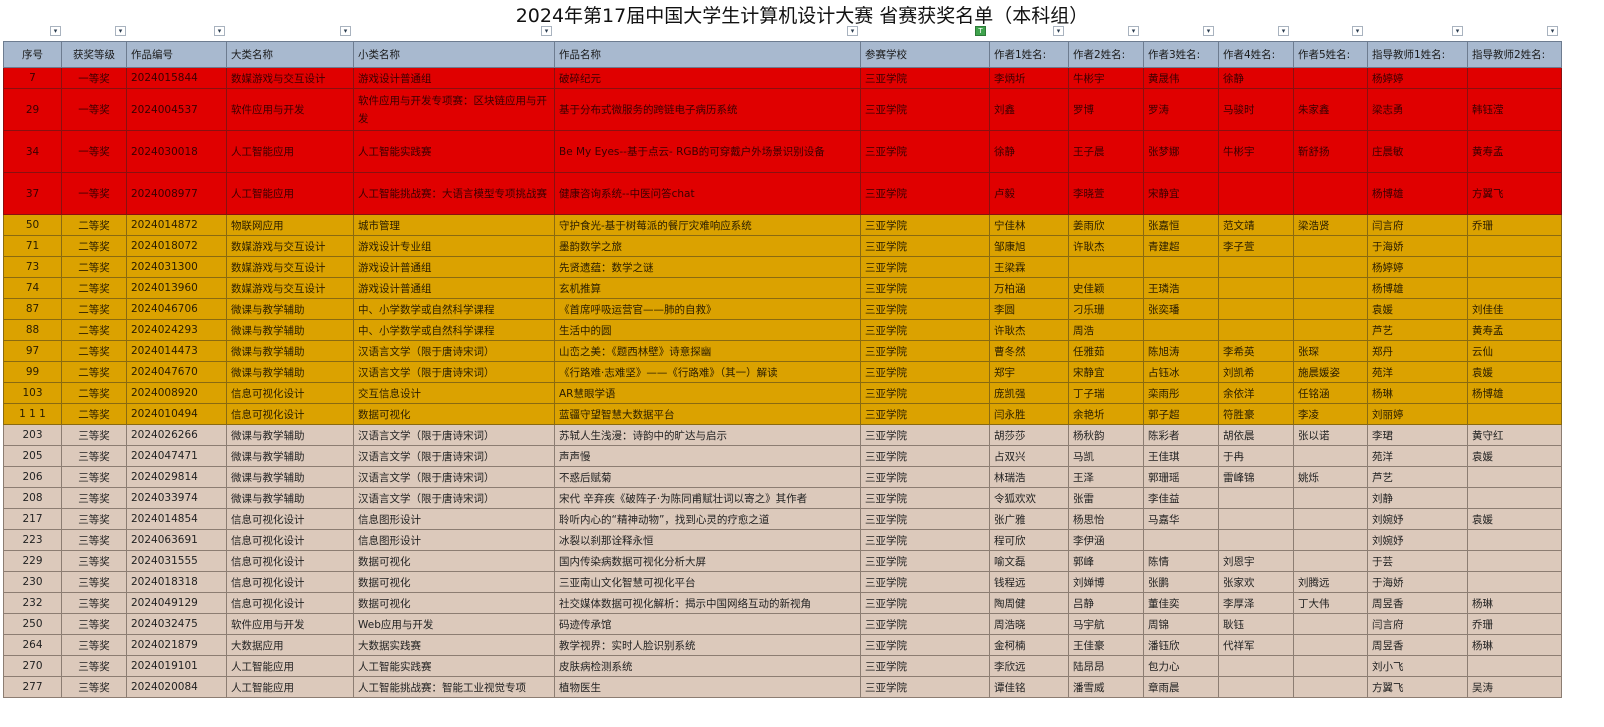 The width and height of the screenshot is (1604, 727). Describe the element at coordinates (32, 109) in the screenshot. I see `table-cell: 29` at that location.